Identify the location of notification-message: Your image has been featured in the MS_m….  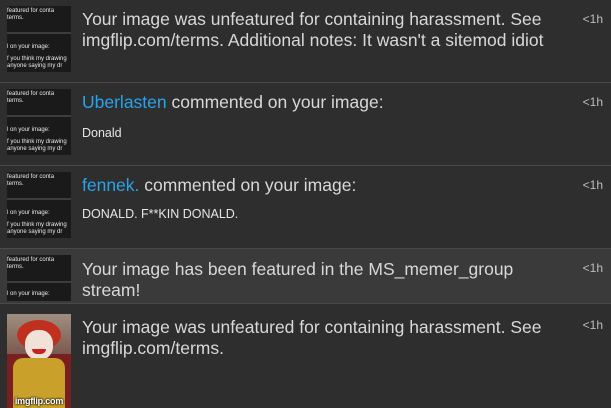
(298, 279).